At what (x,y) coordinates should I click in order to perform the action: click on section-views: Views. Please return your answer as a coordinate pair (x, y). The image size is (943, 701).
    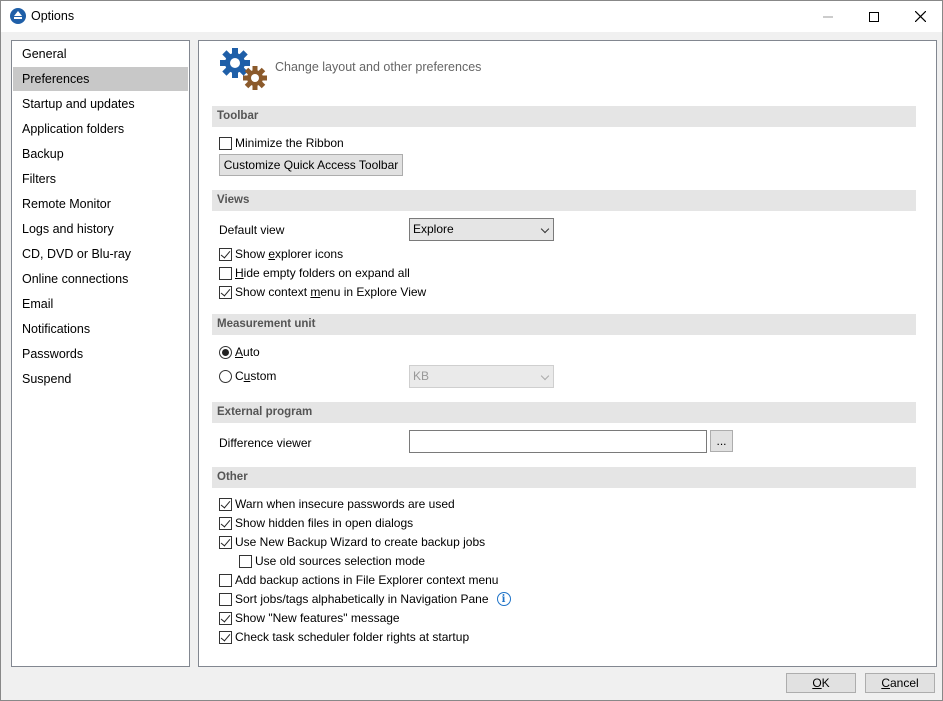
    Looking at the image, I should click on (564, 200).